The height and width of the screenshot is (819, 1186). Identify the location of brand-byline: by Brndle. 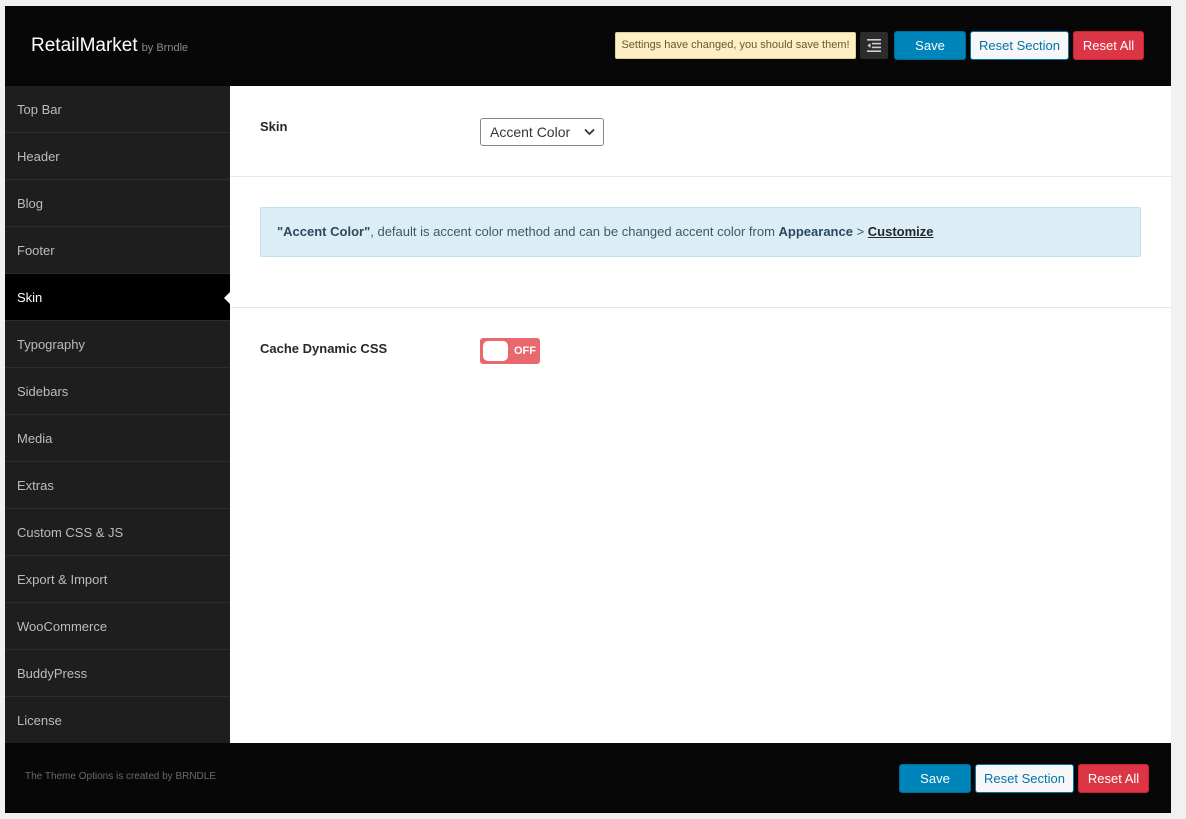
(165, 48).